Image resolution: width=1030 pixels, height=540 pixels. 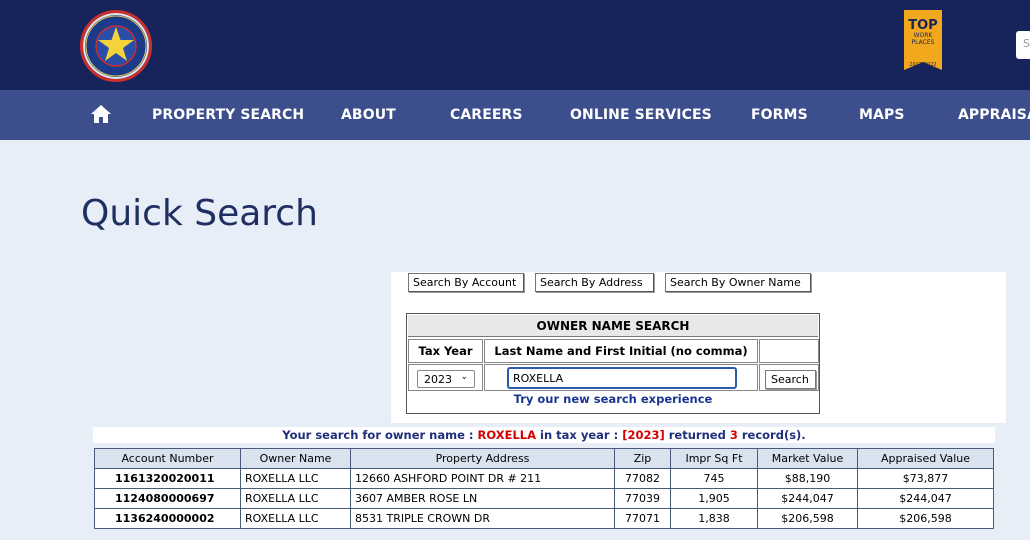 I want to click on appraised-value-cell: $73,877, so click(x=925, y=478).